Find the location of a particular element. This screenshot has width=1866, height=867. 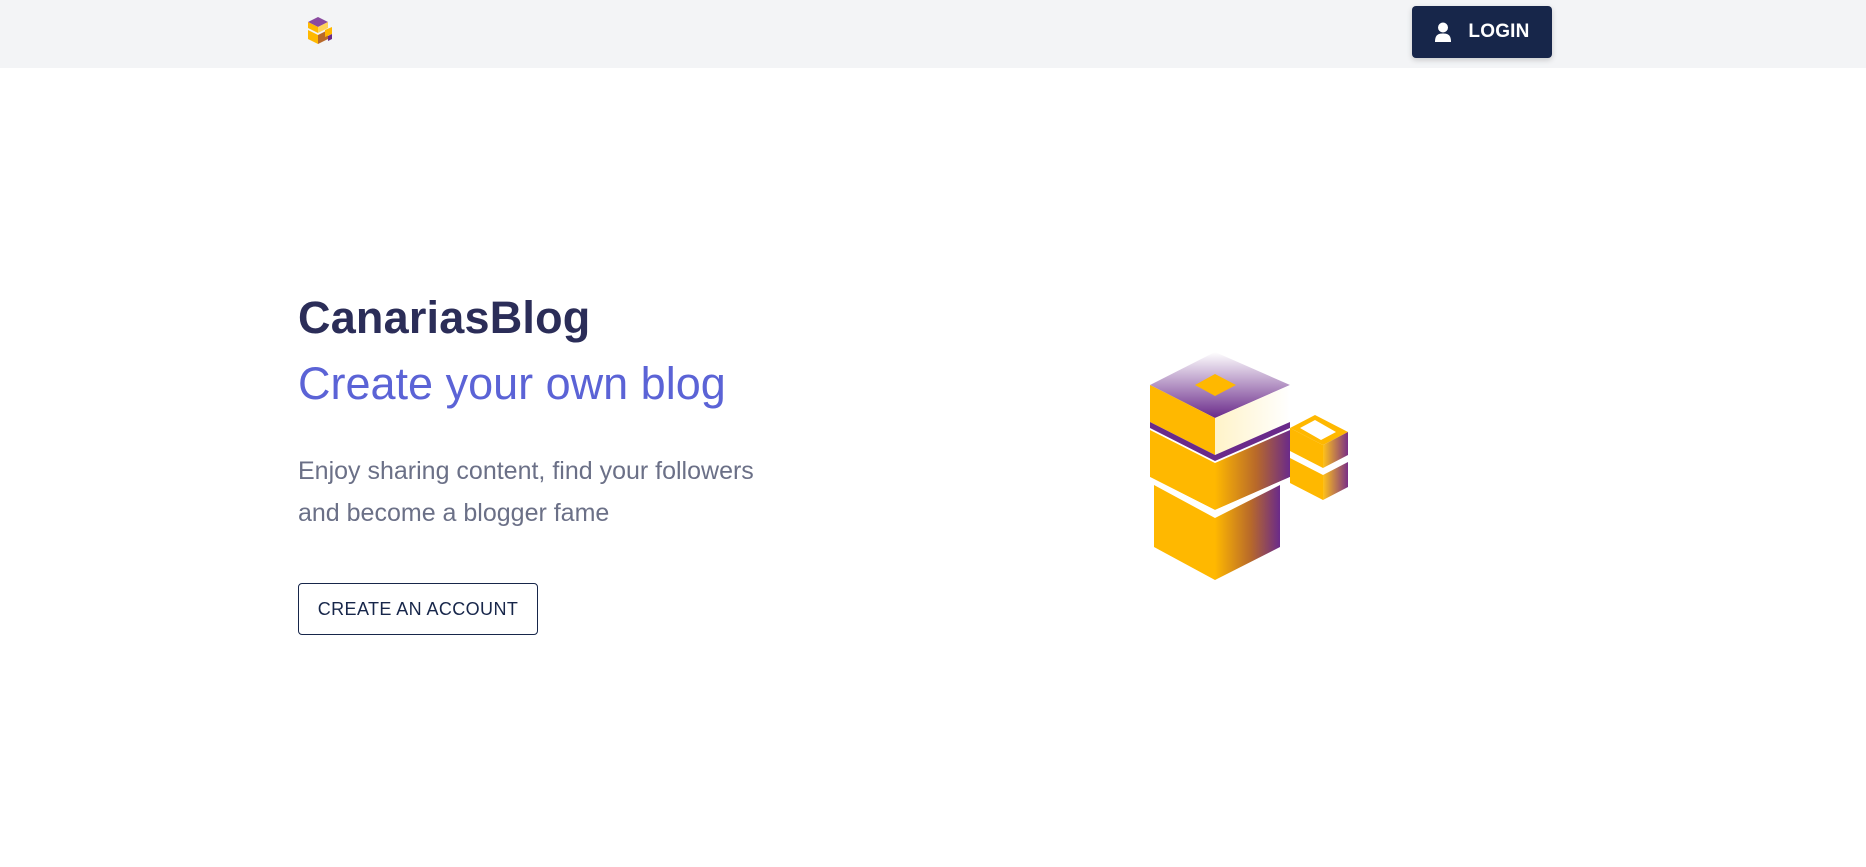

blocks-illustration is located at coordinates (1249, 466).